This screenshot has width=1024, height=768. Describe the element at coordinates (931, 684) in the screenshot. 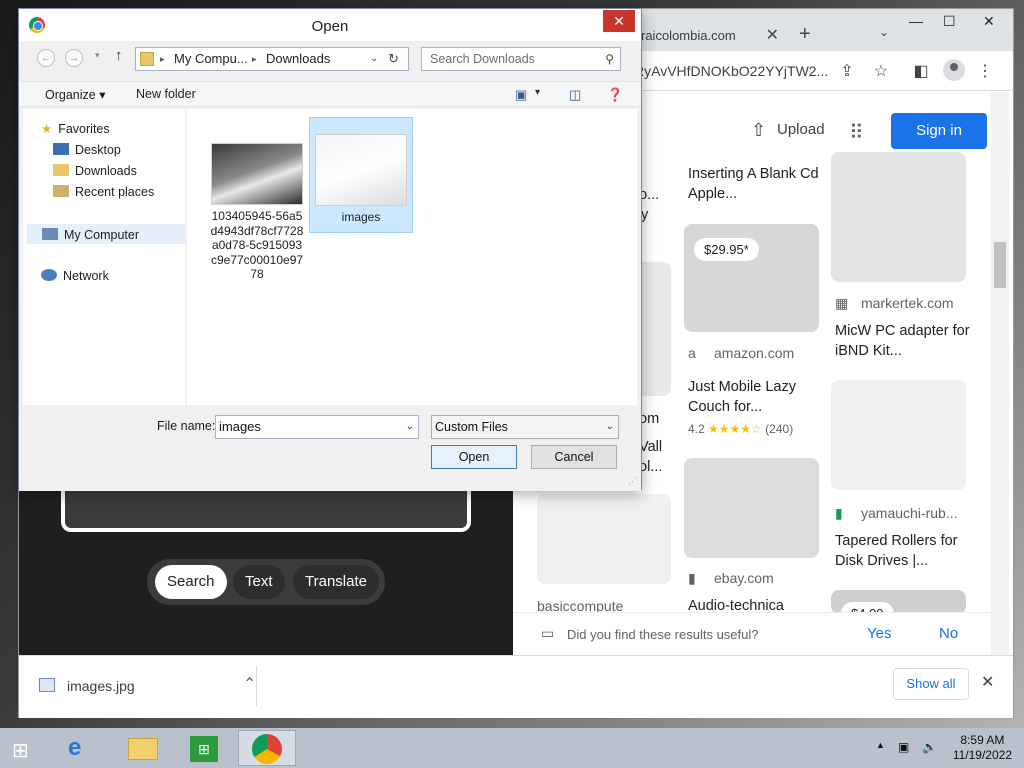

I see `show-all-button: Show all` at that location.